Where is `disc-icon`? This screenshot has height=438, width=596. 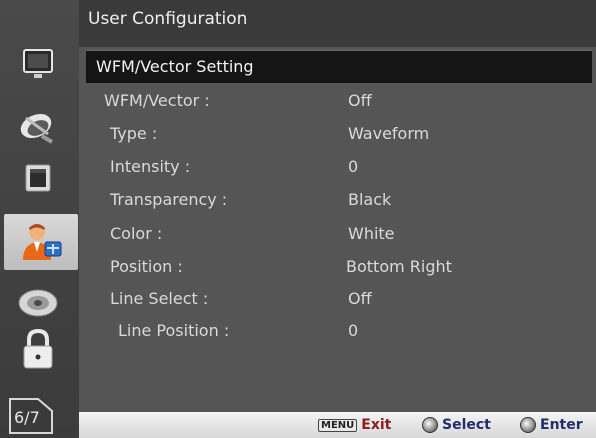
disc-icon is located at coordinates (38, 303).